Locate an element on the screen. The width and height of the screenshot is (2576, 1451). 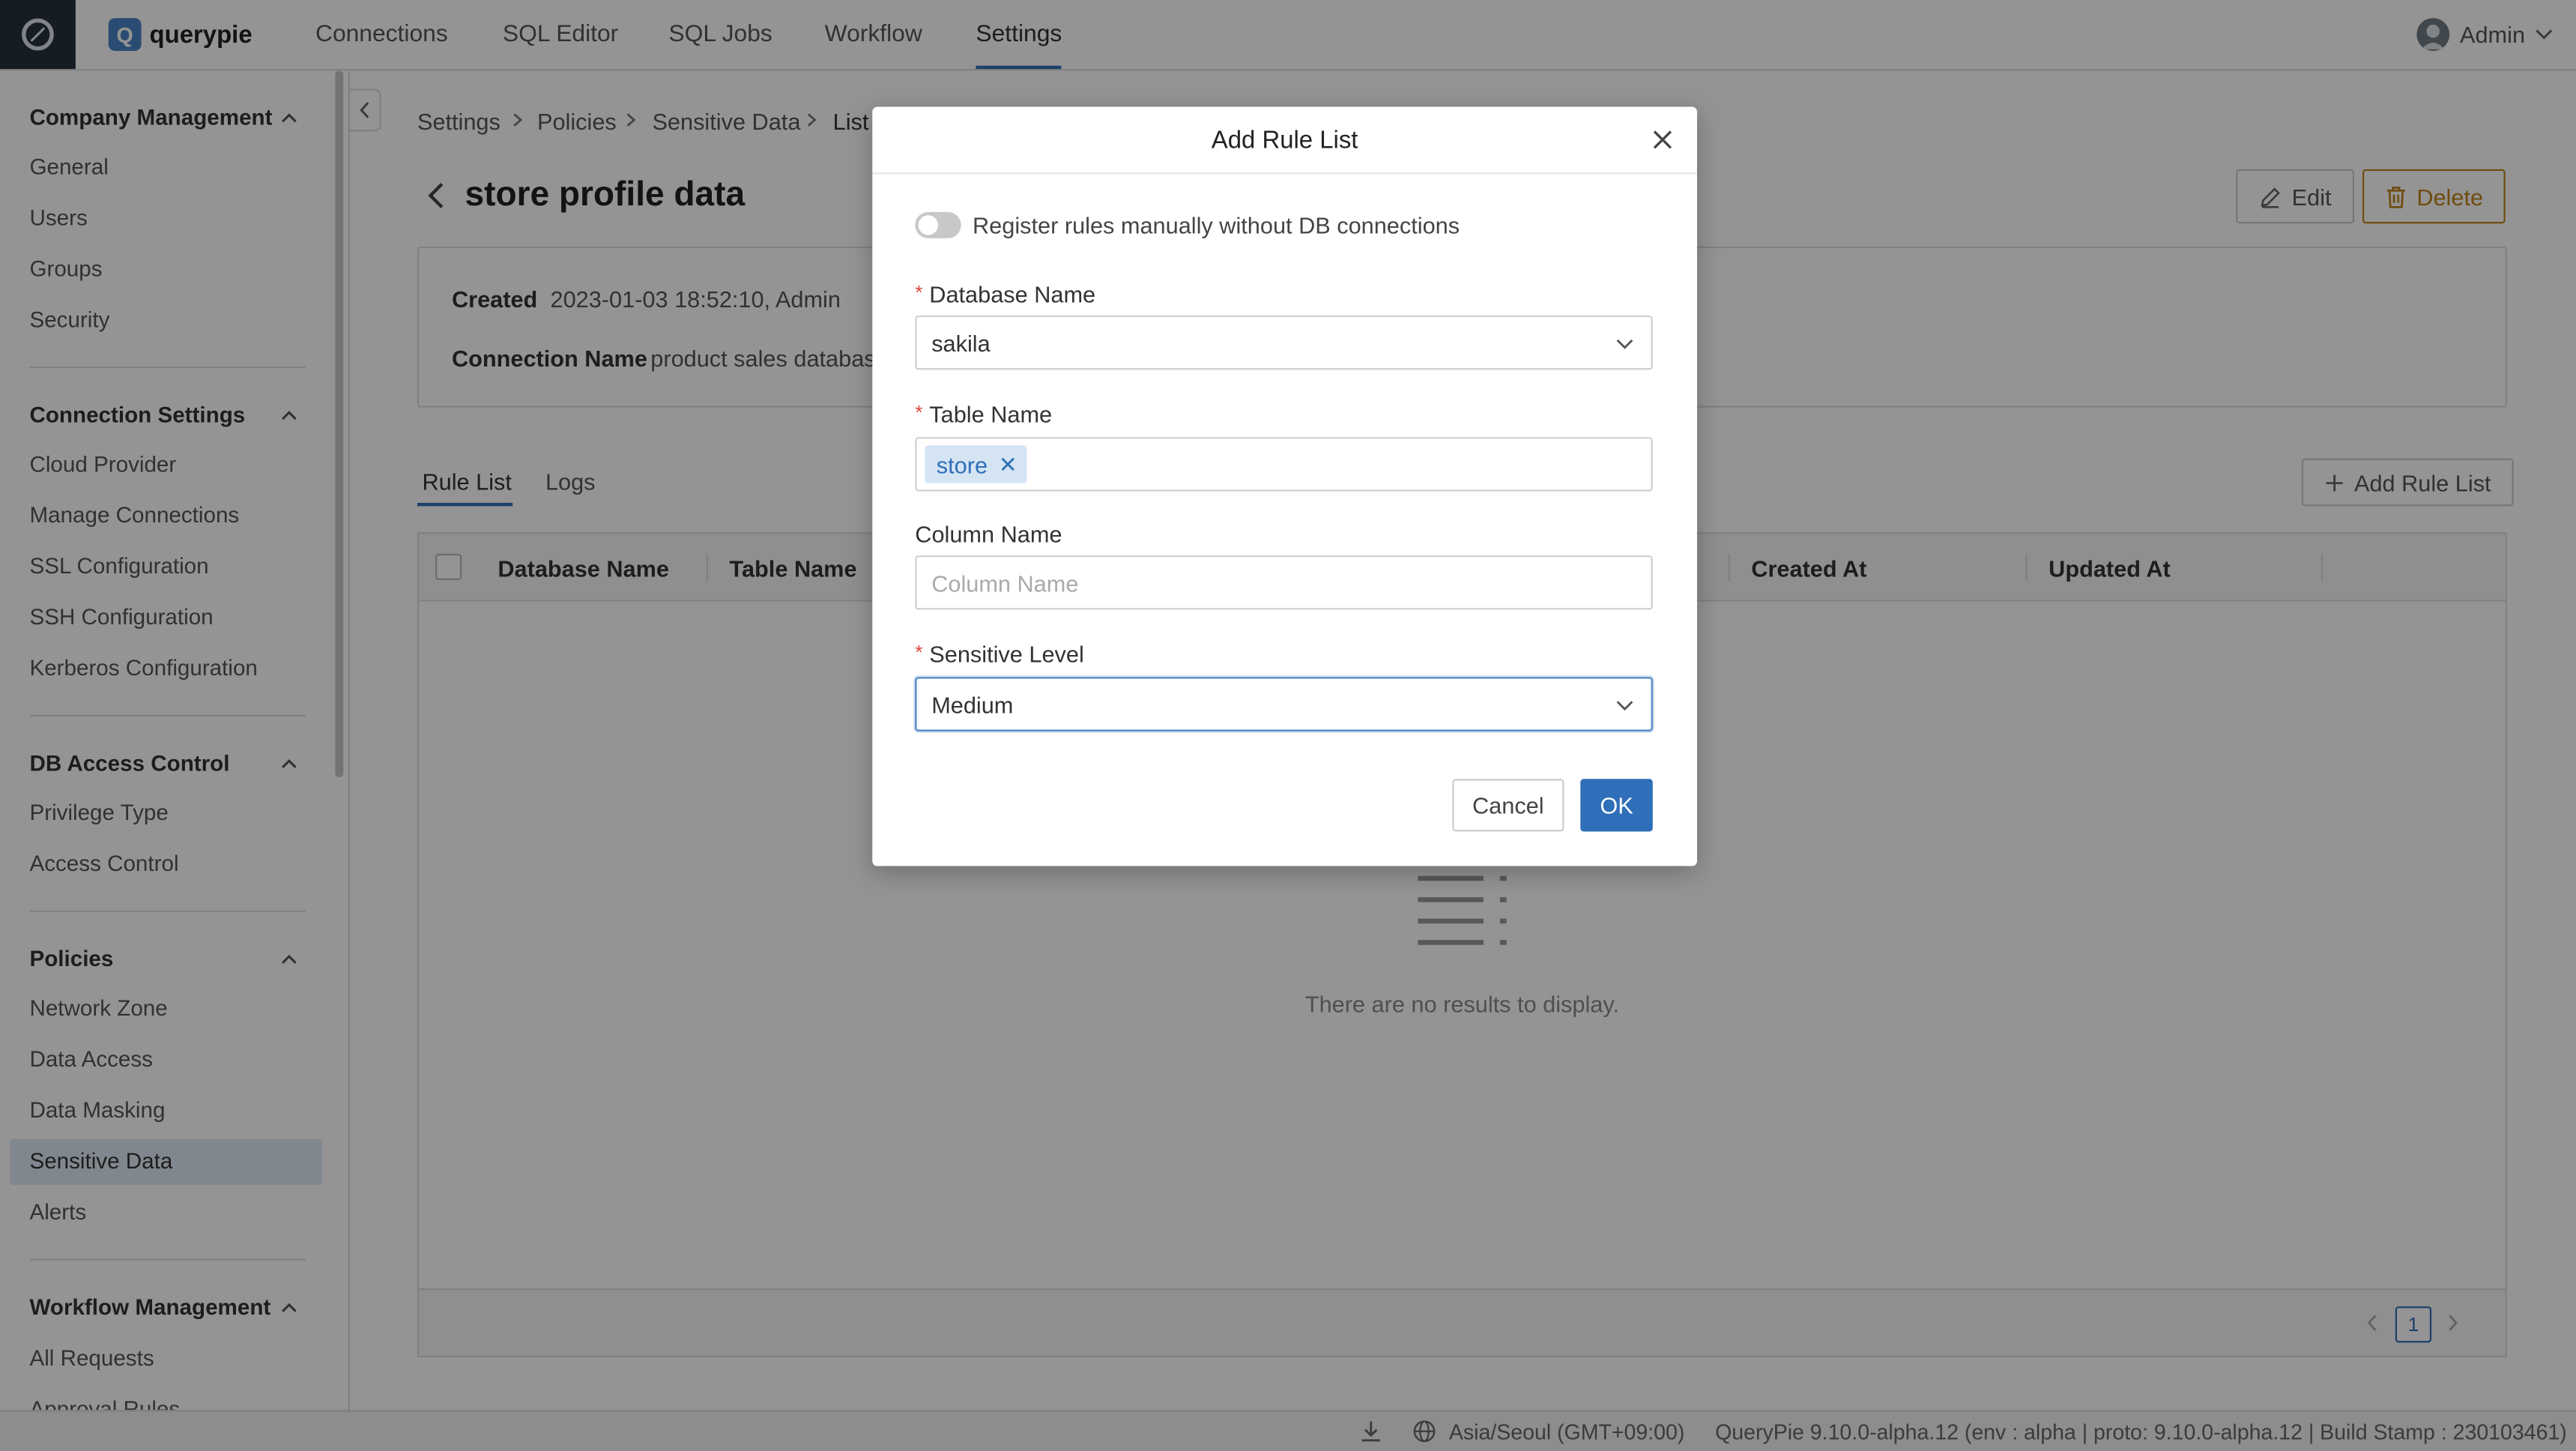
database-name-select: sakila is located at coordinates (1284, 342).